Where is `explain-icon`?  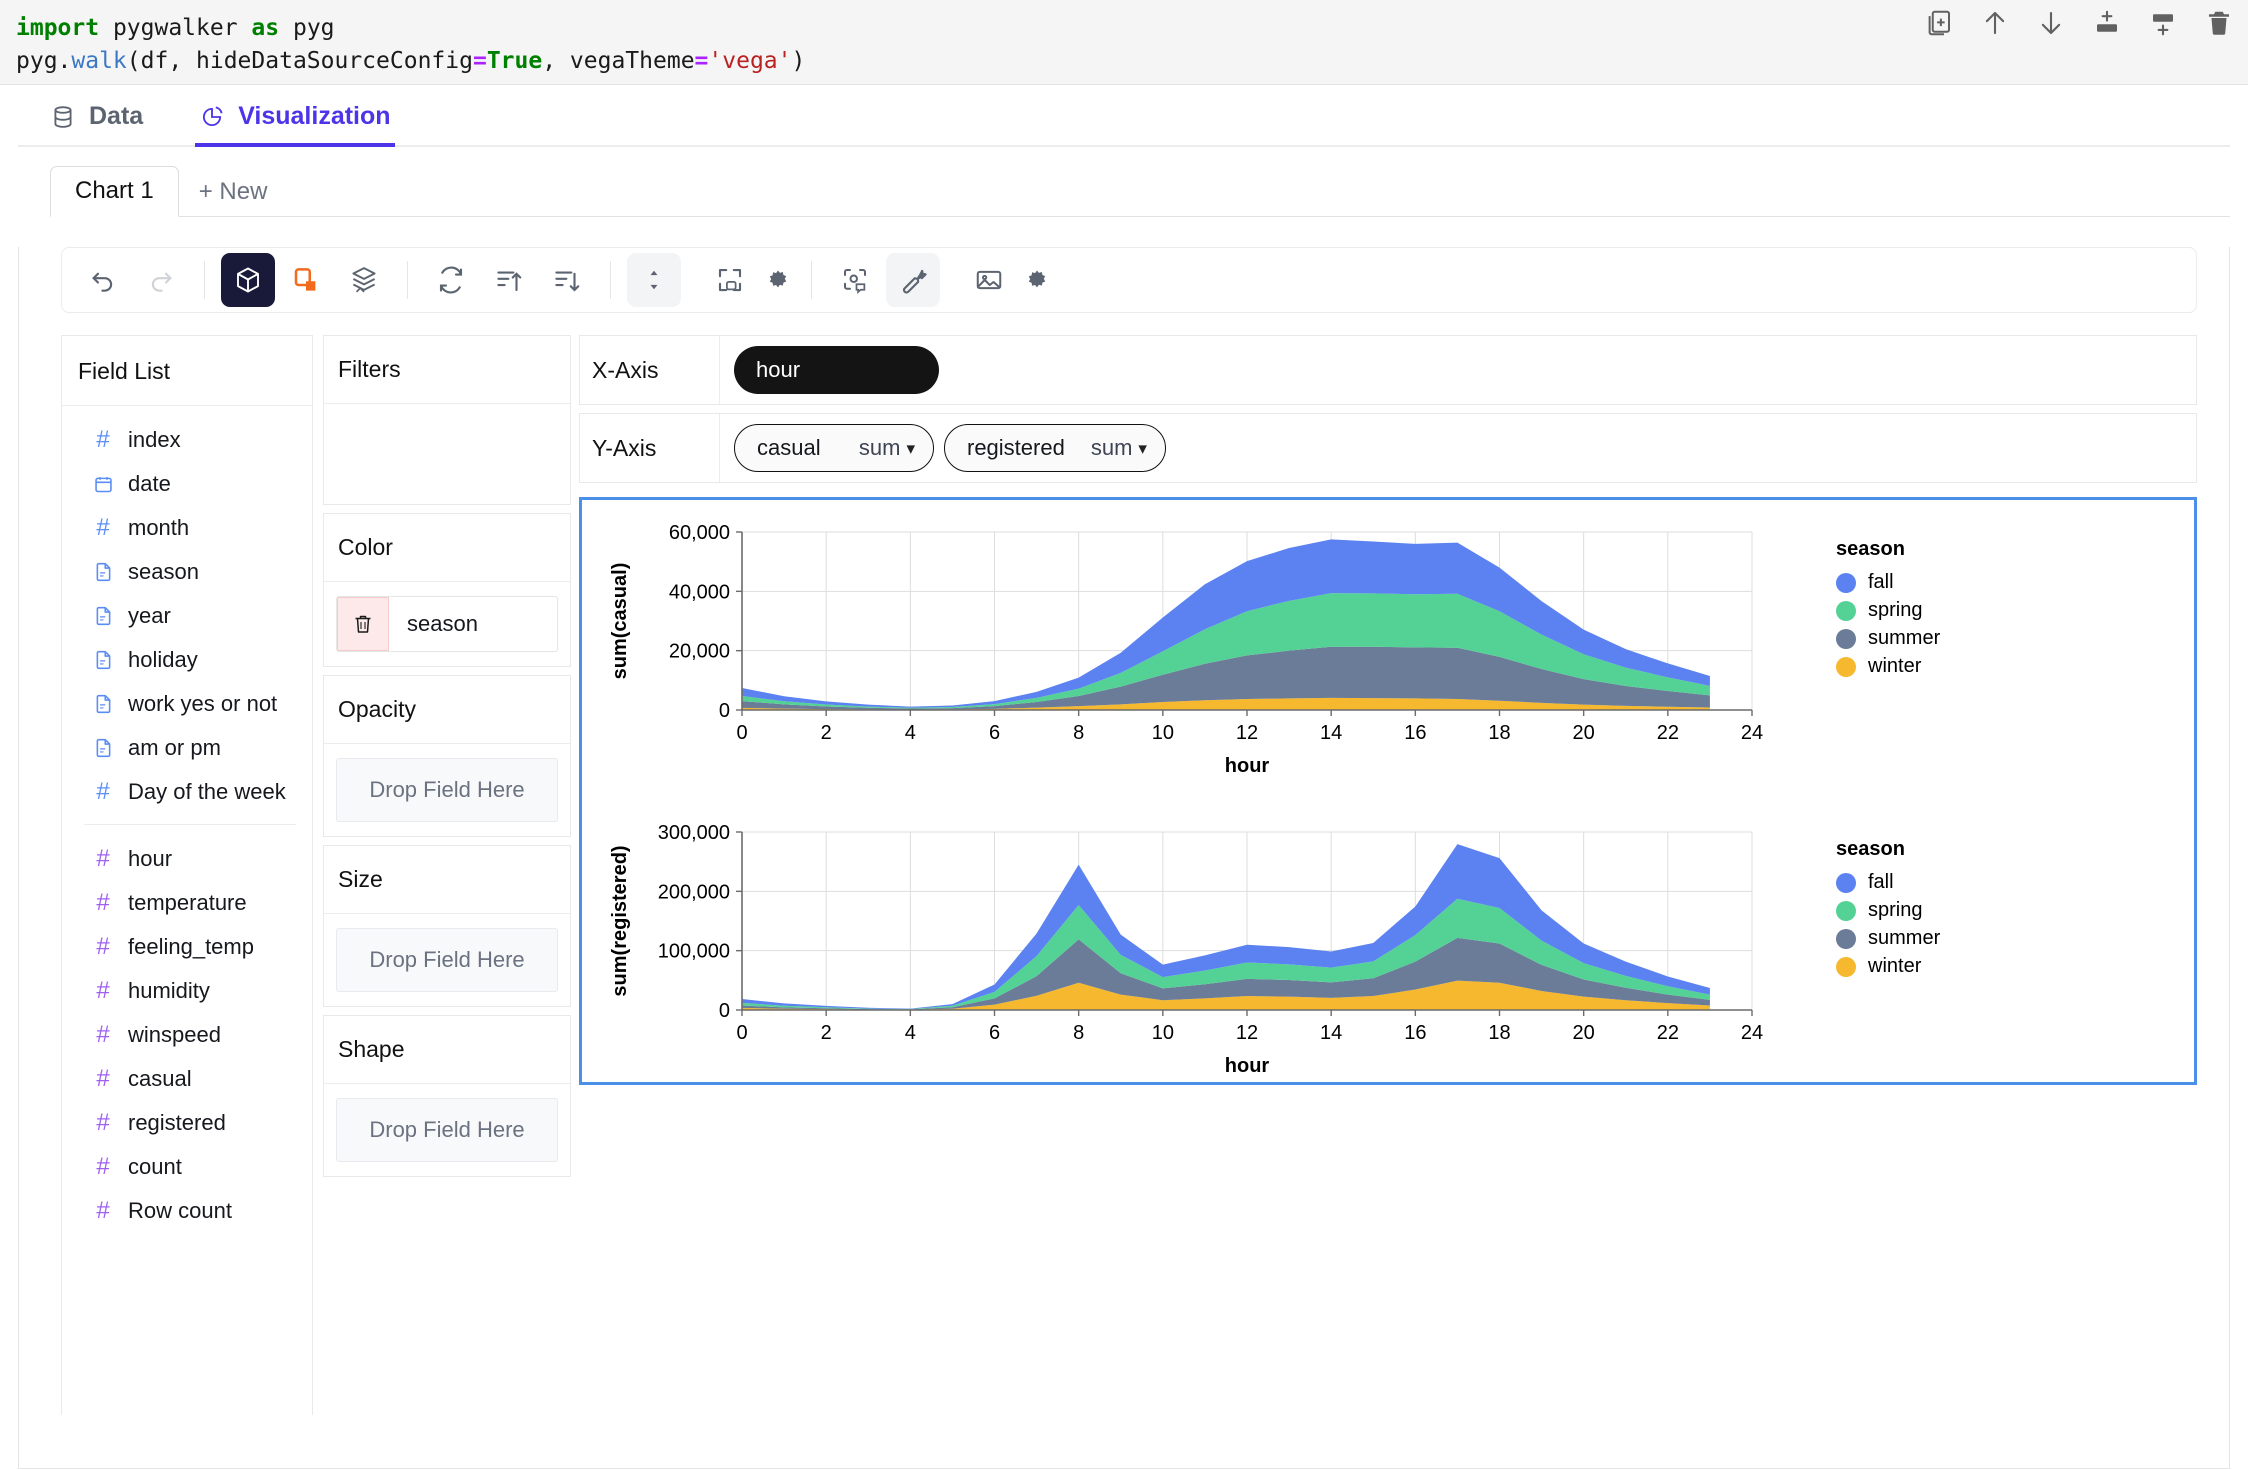
explain-icon is located at coordinates (855, 280).